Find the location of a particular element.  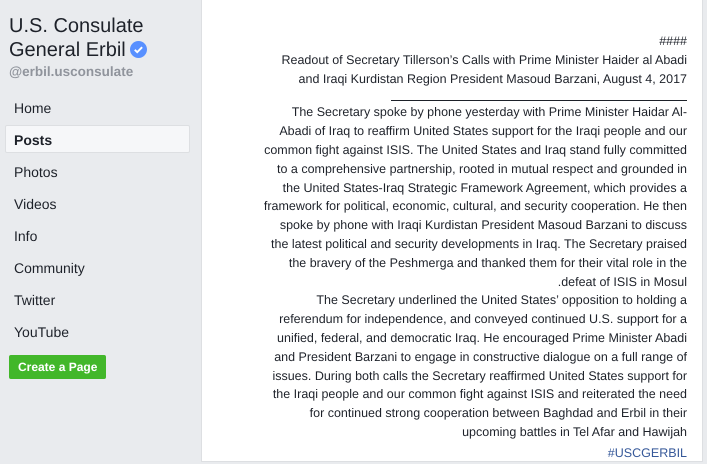

hashtag-link: #USCGERBIL is located at coordinates (647, 453).